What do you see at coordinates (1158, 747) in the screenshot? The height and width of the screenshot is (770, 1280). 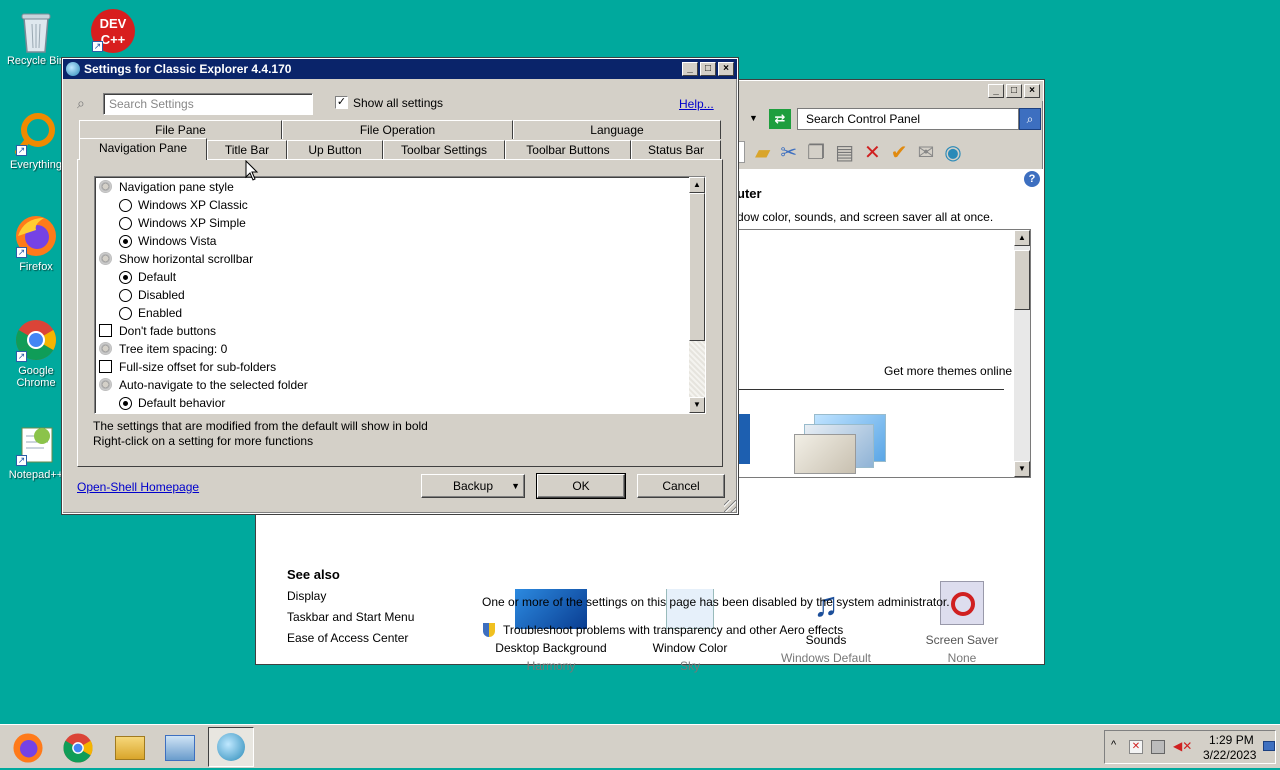 I see `network-icon` at bounding box center [1158, 747].